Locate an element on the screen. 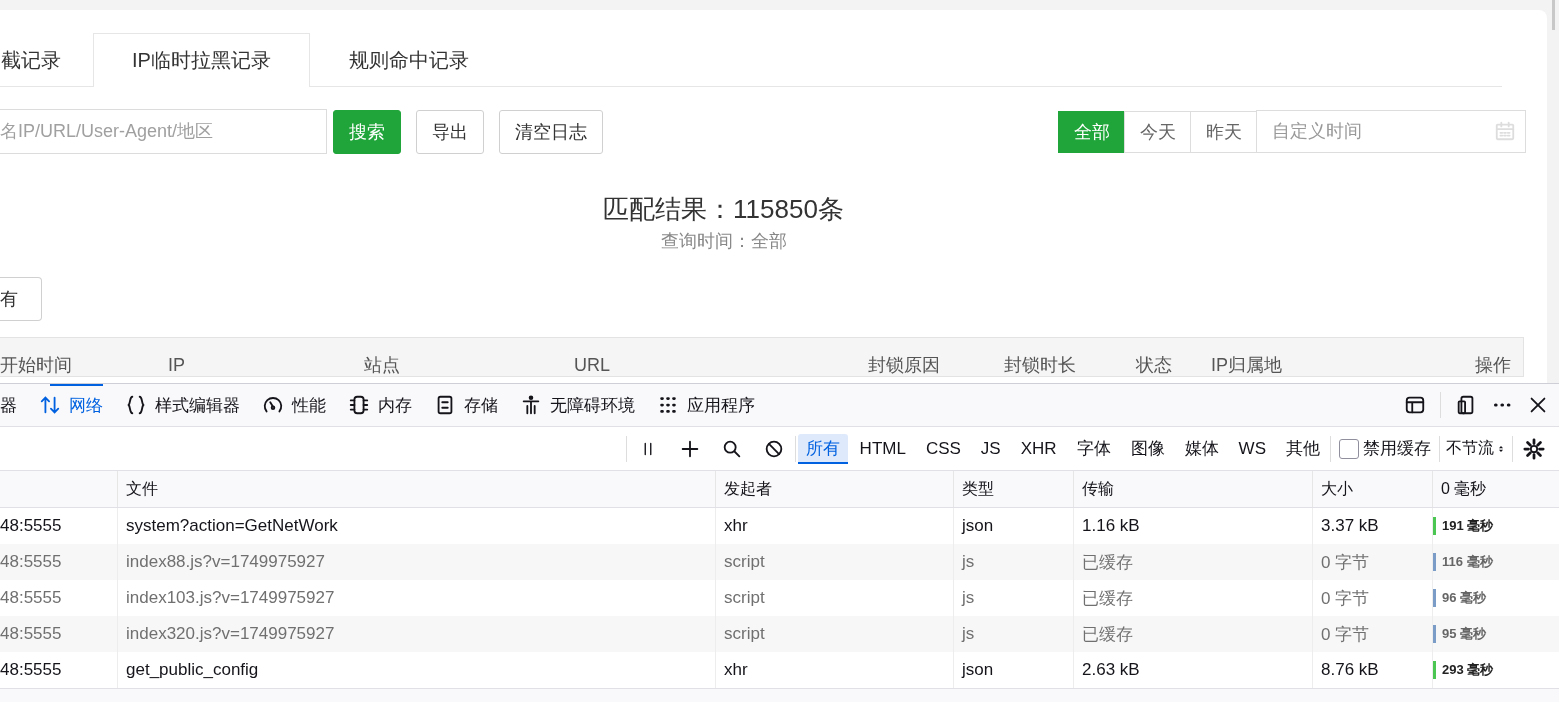 Image resolution: width=1559 pixels, height=702 pixels. settings-icon is located at coordinates (1534, 448).